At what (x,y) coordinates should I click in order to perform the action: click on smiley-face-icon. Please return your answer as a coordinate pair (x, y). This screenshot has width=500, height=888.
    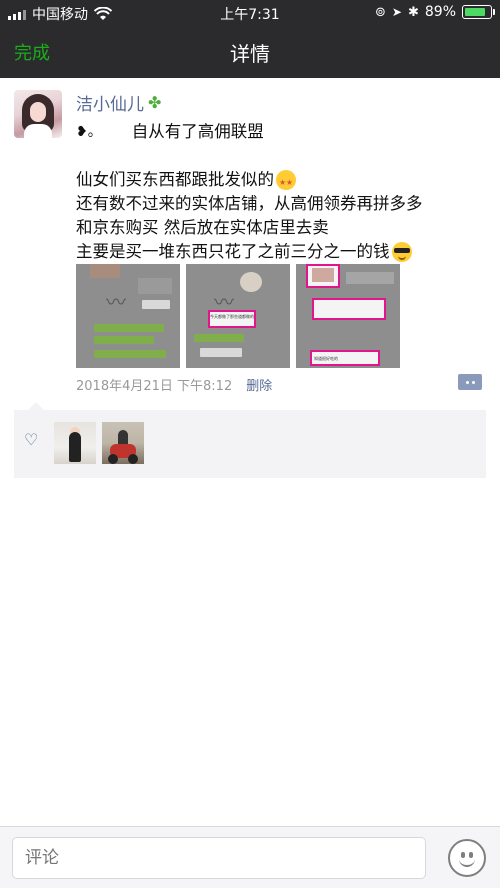
    Looking at the image, I should click on (467, 858).